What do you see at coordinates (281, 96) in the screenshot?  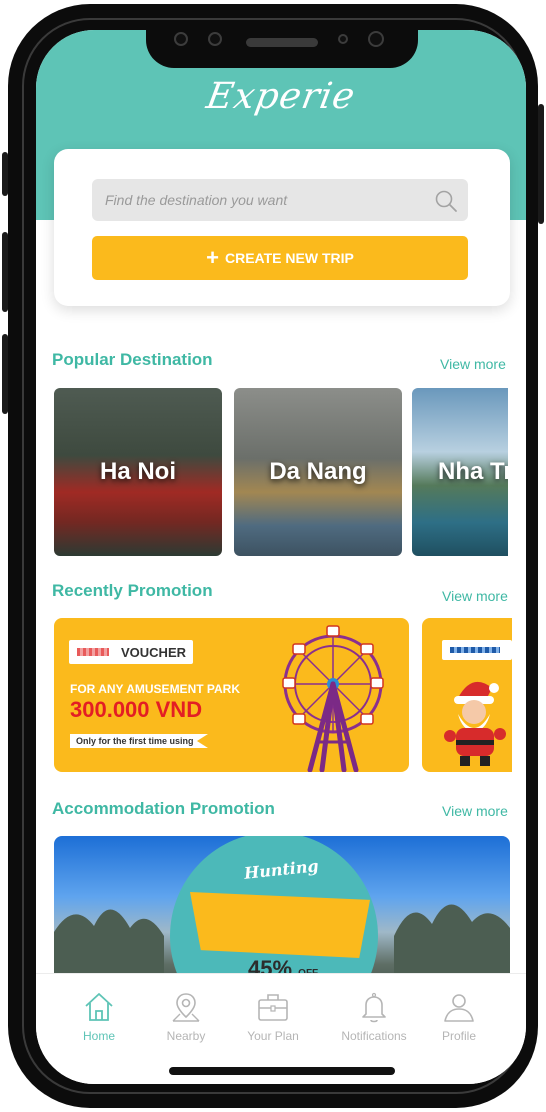 I see `app-logo: Experie` at bounding box center [281, 96].